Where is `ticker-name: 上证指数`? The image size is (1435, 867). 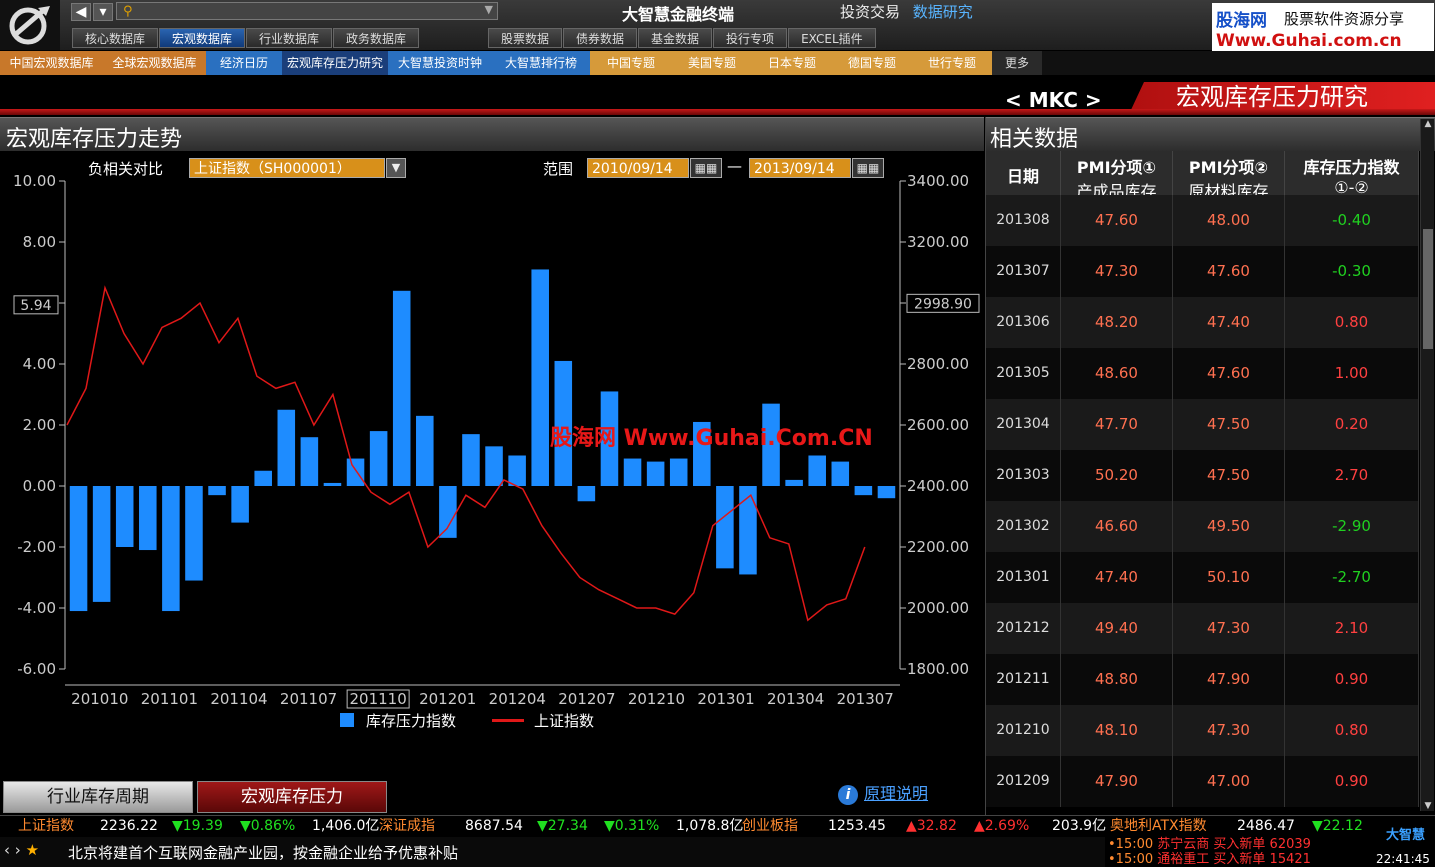 ticker-name: 上证指数 is located at coordinates (46, 826).